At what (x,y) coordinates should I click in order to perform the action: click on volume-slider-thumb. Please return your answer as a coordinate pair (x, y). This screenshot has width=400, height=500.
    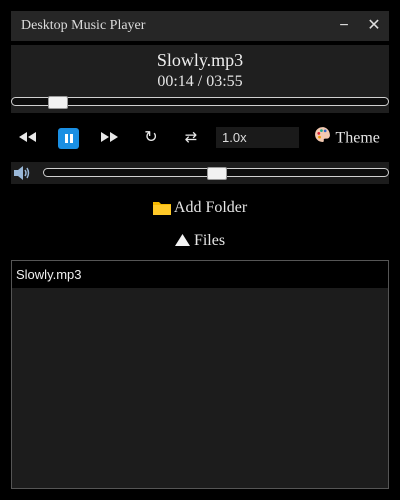
    Looking at the image, I should click on (217, 173).